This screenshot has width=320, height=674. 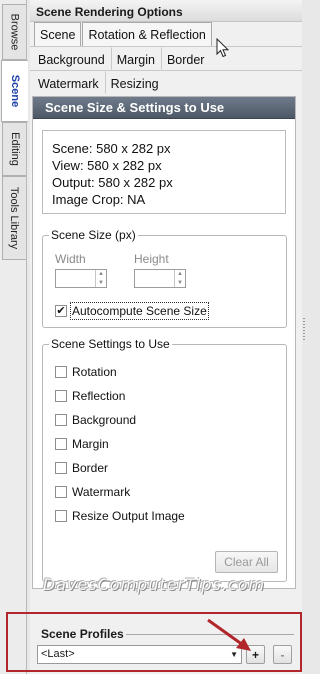 I want to click on setting-row-reflection: Reflection, so click(x=90, y=396).